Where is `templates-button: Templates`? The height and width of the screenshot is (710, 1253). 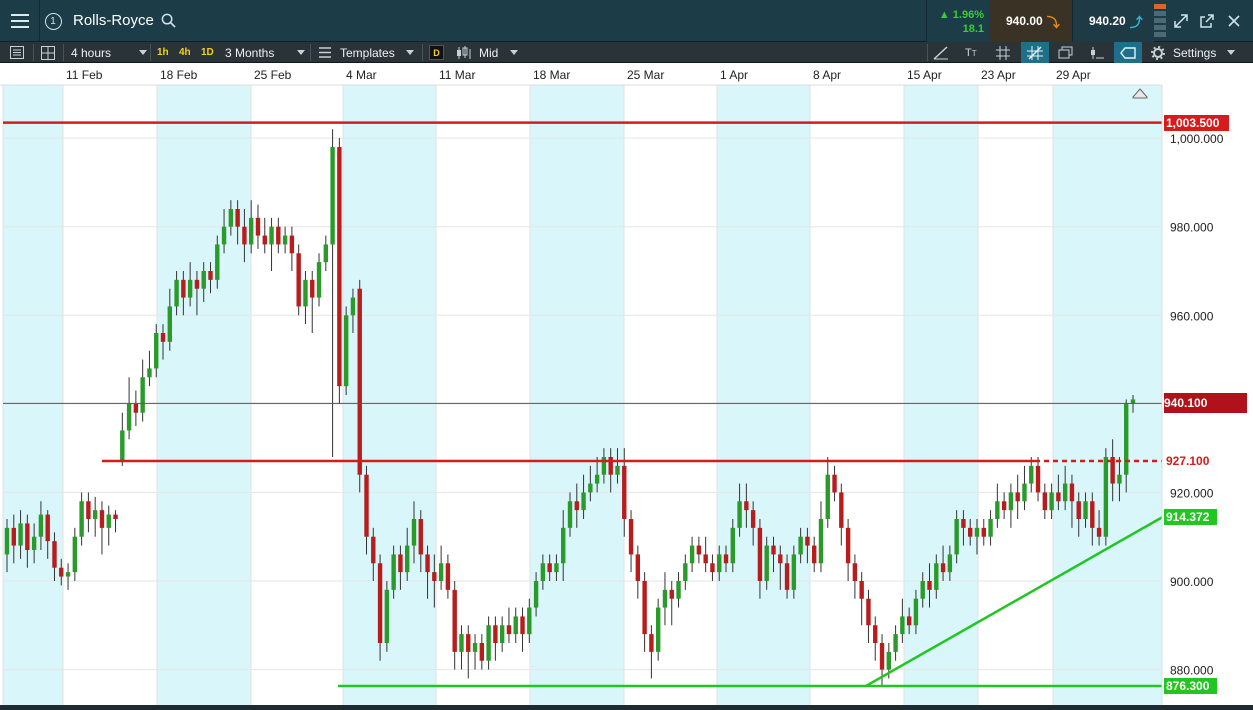 templates-button: Templates is located at coordinates (366, 52).